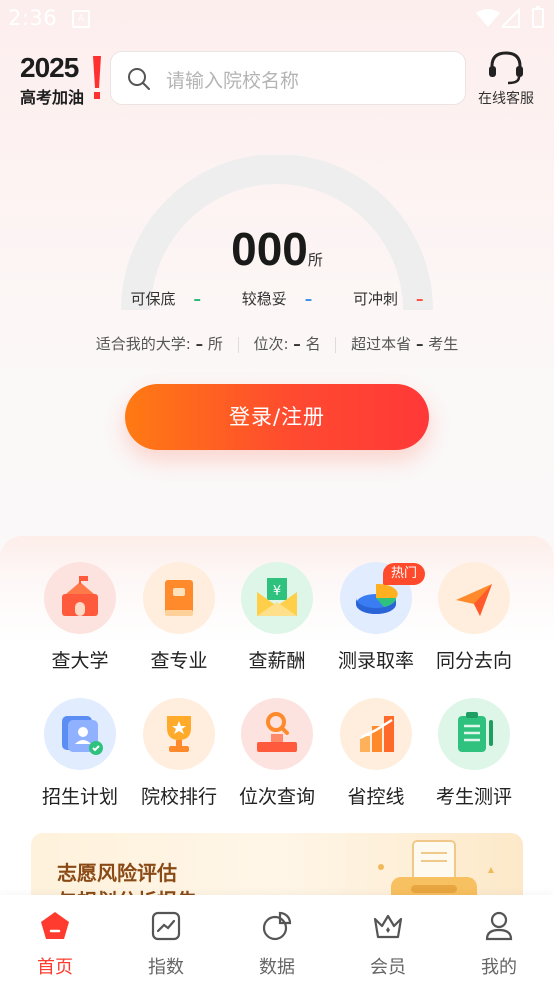 This screenshot has height=985, width=554. I want to click on search-icon, so click(139, 79).